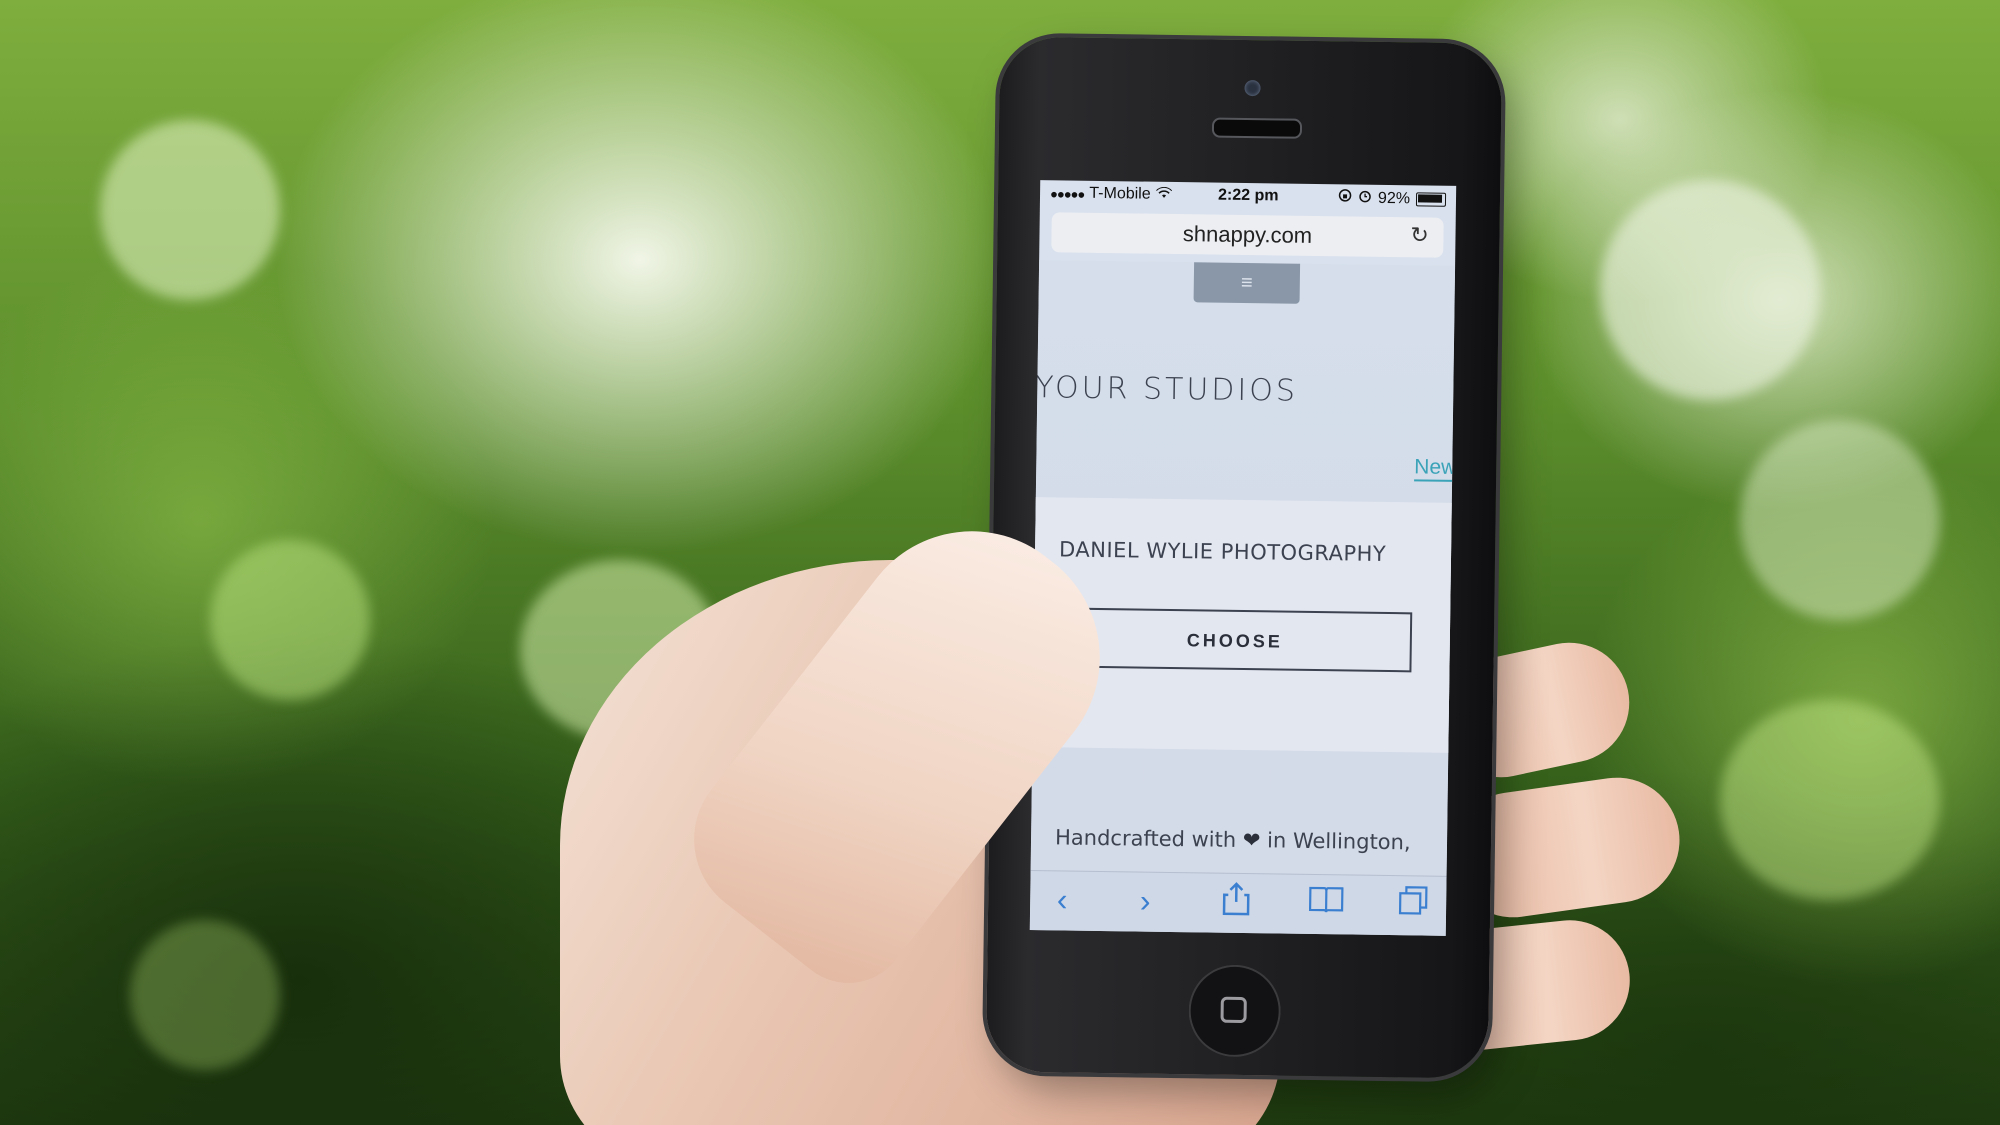 This screenshot has height=1125, width=2000. Describe the element at coordinates (1414, 904) in the screenshot. I see `tabs-icon` at that location.